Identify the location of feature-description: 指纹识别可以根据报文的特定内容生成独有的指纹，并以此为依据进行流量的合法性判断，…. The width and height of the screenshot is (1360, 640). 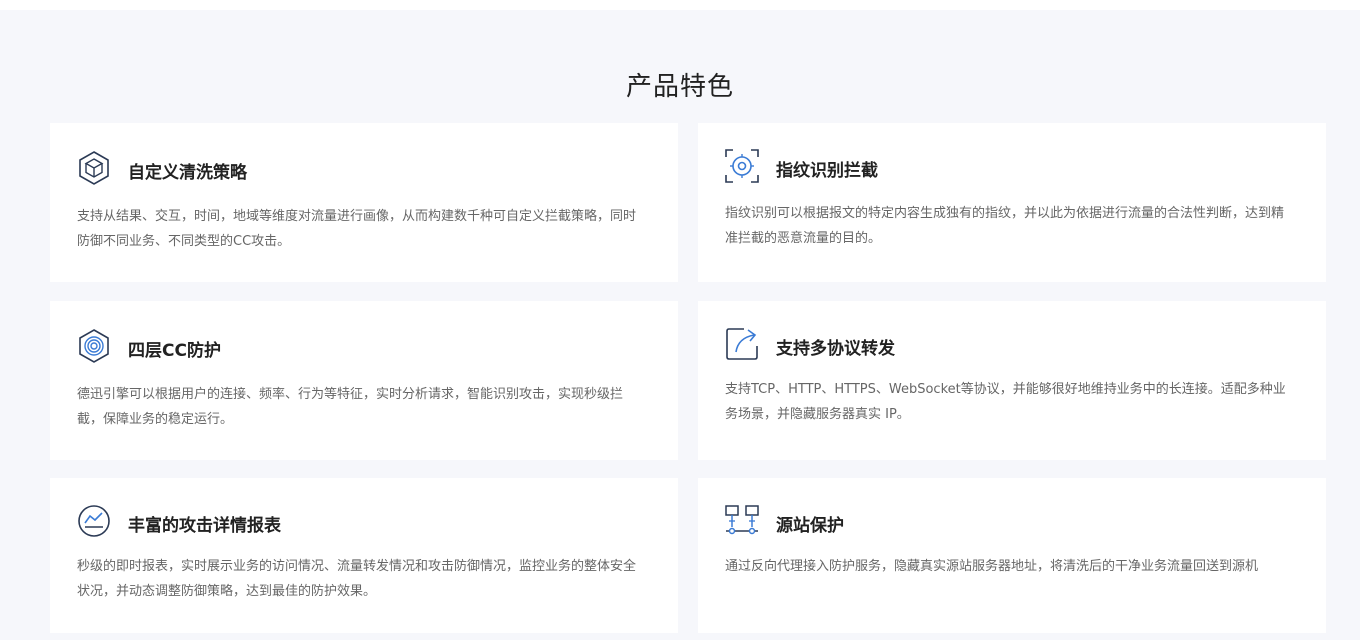
(1005, 226).